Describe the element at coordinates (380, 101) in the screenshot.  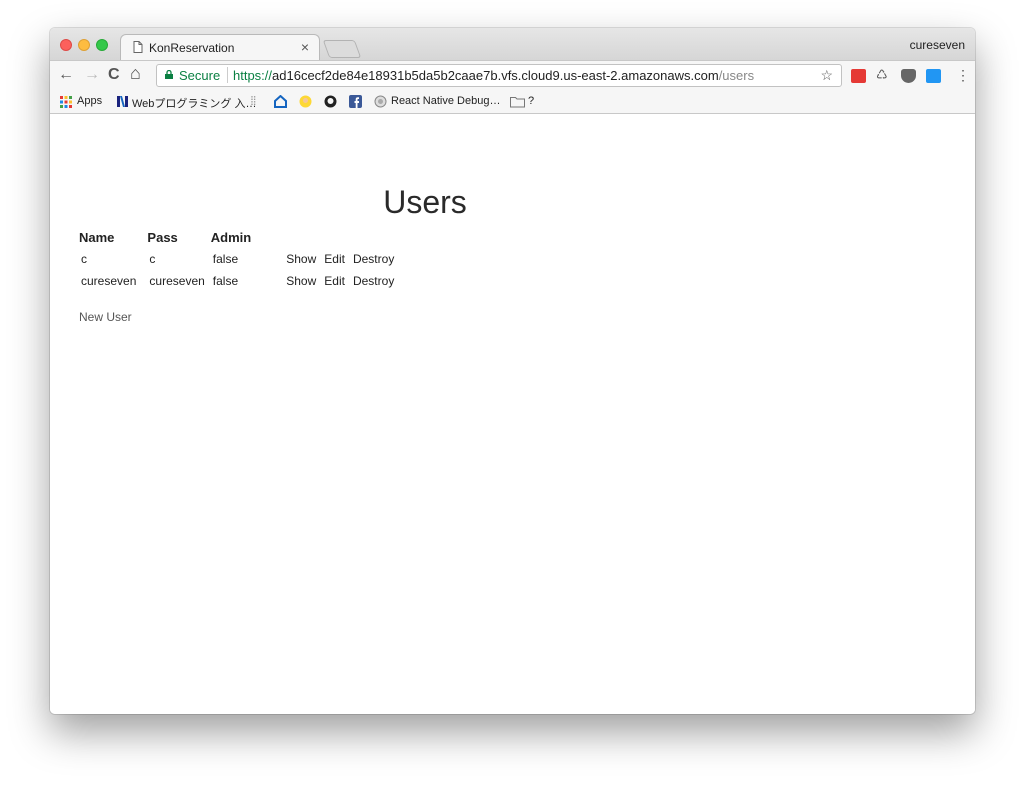
I see `globe-icon` at that location.